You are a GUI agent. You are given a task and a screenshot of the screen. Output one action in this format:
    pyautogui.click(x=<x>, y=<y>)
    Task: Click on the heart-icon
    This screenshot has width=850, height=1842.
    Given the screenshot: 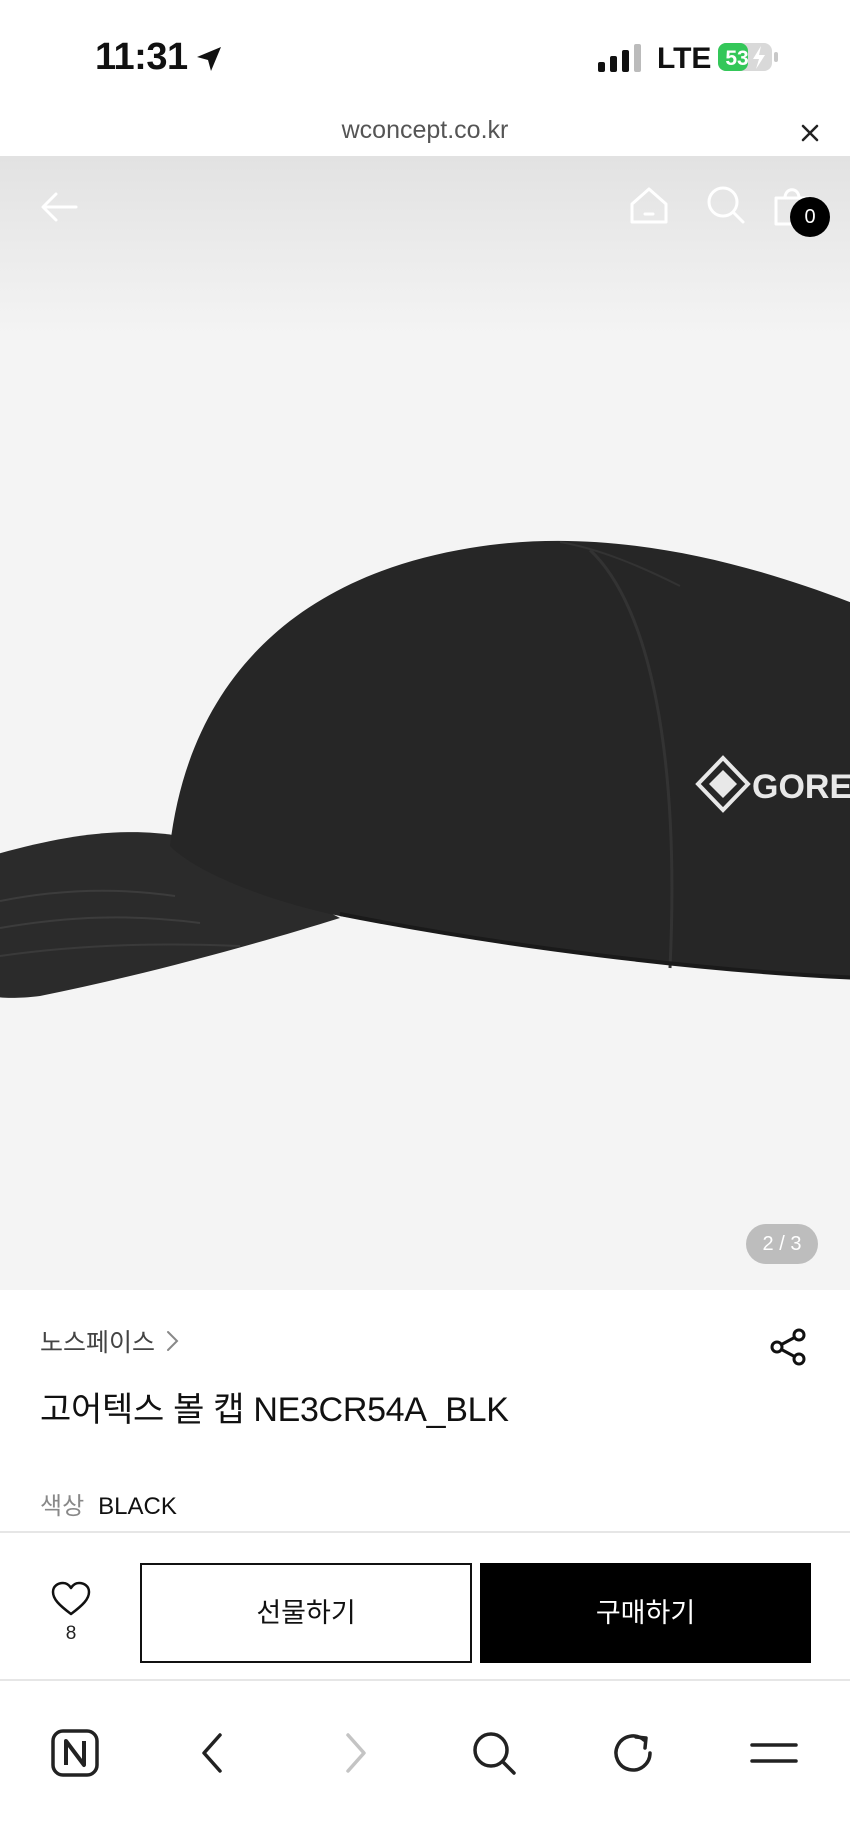 What is the action you would take?
    pyautogui.click(x=71, y=1599)
    